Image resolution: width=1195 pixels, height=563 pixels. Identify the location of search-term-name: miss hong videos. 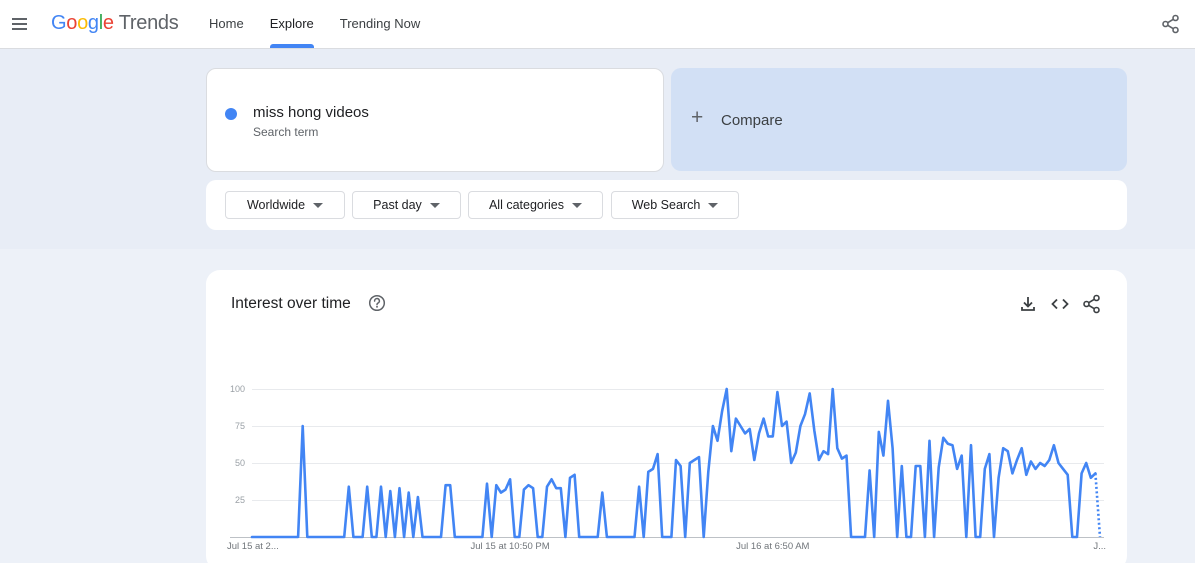
(311, 112).